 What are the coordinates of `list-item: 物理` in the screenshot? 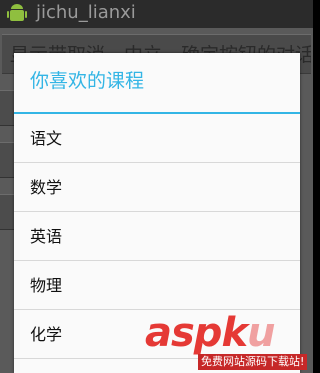 It's located at (157, 285).